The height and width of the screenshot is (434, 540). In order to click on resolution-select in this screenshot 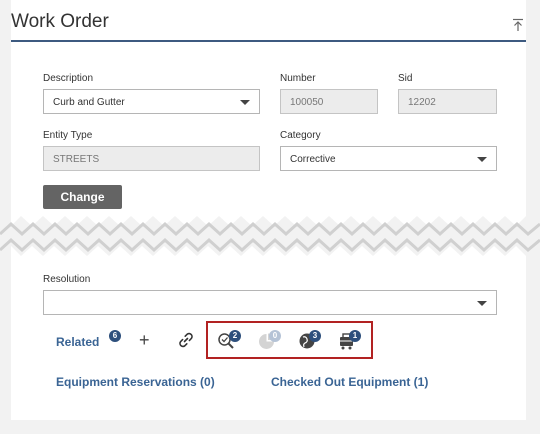, I will do `click(270, 302)`.